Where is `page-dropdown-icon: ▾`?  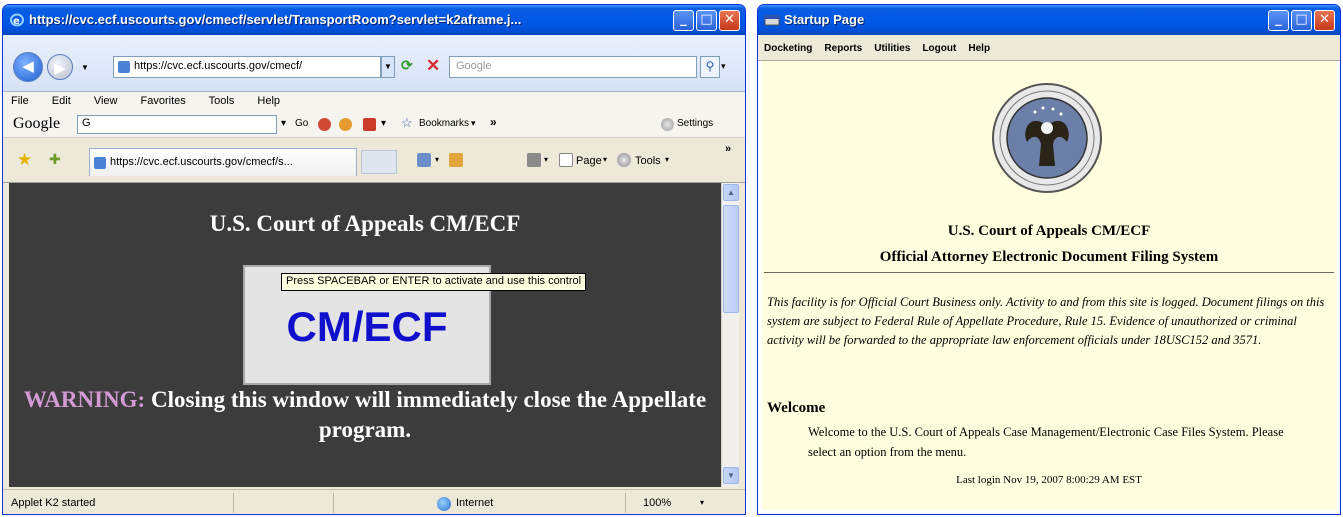
page-dropdown-icon: ▾ is located at coordinates (605, 159).